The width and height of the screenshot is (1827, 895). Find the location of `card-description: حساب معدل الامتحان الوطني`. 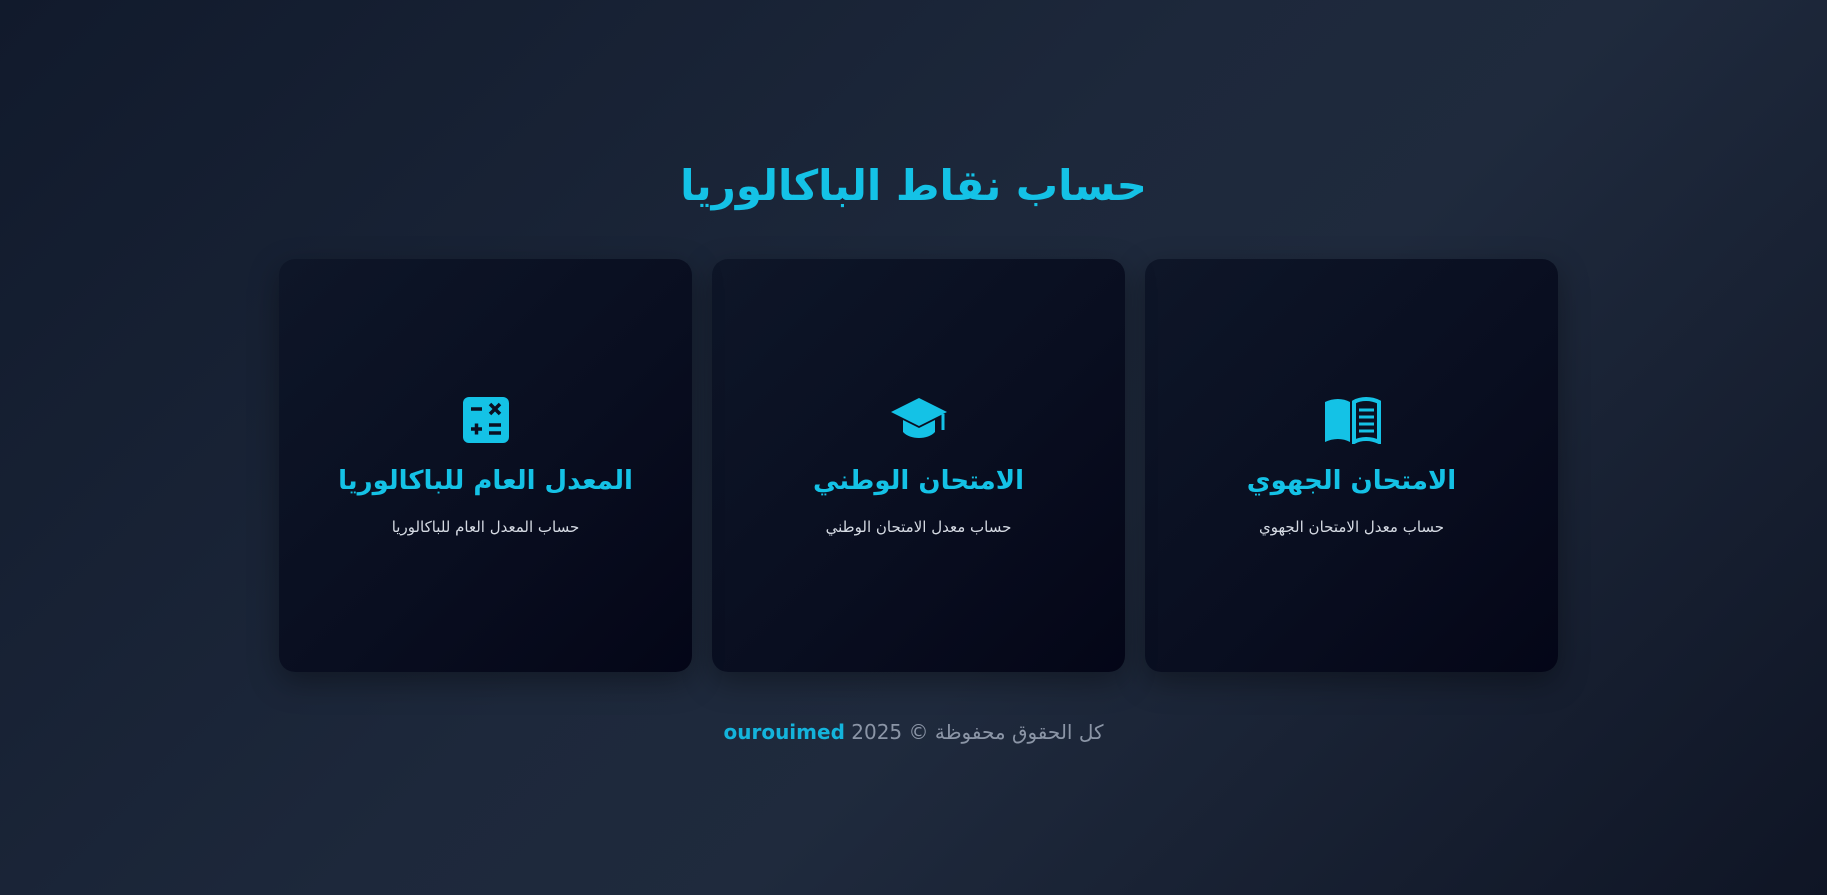

card-description: حساب معدل الامتحان الوطني is located at coordinates (918, 526).